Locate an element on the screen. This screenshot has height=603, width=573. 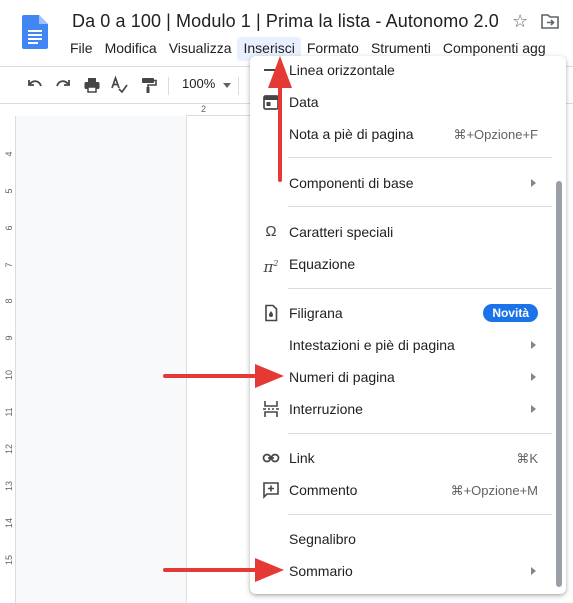
move-to-folder-icon is located at coordinates (550, 21).